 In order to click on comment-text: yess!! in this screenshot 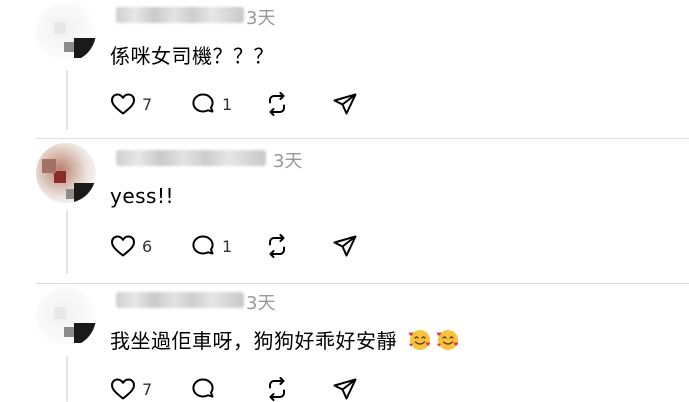, I will do `click(142, 196)`.